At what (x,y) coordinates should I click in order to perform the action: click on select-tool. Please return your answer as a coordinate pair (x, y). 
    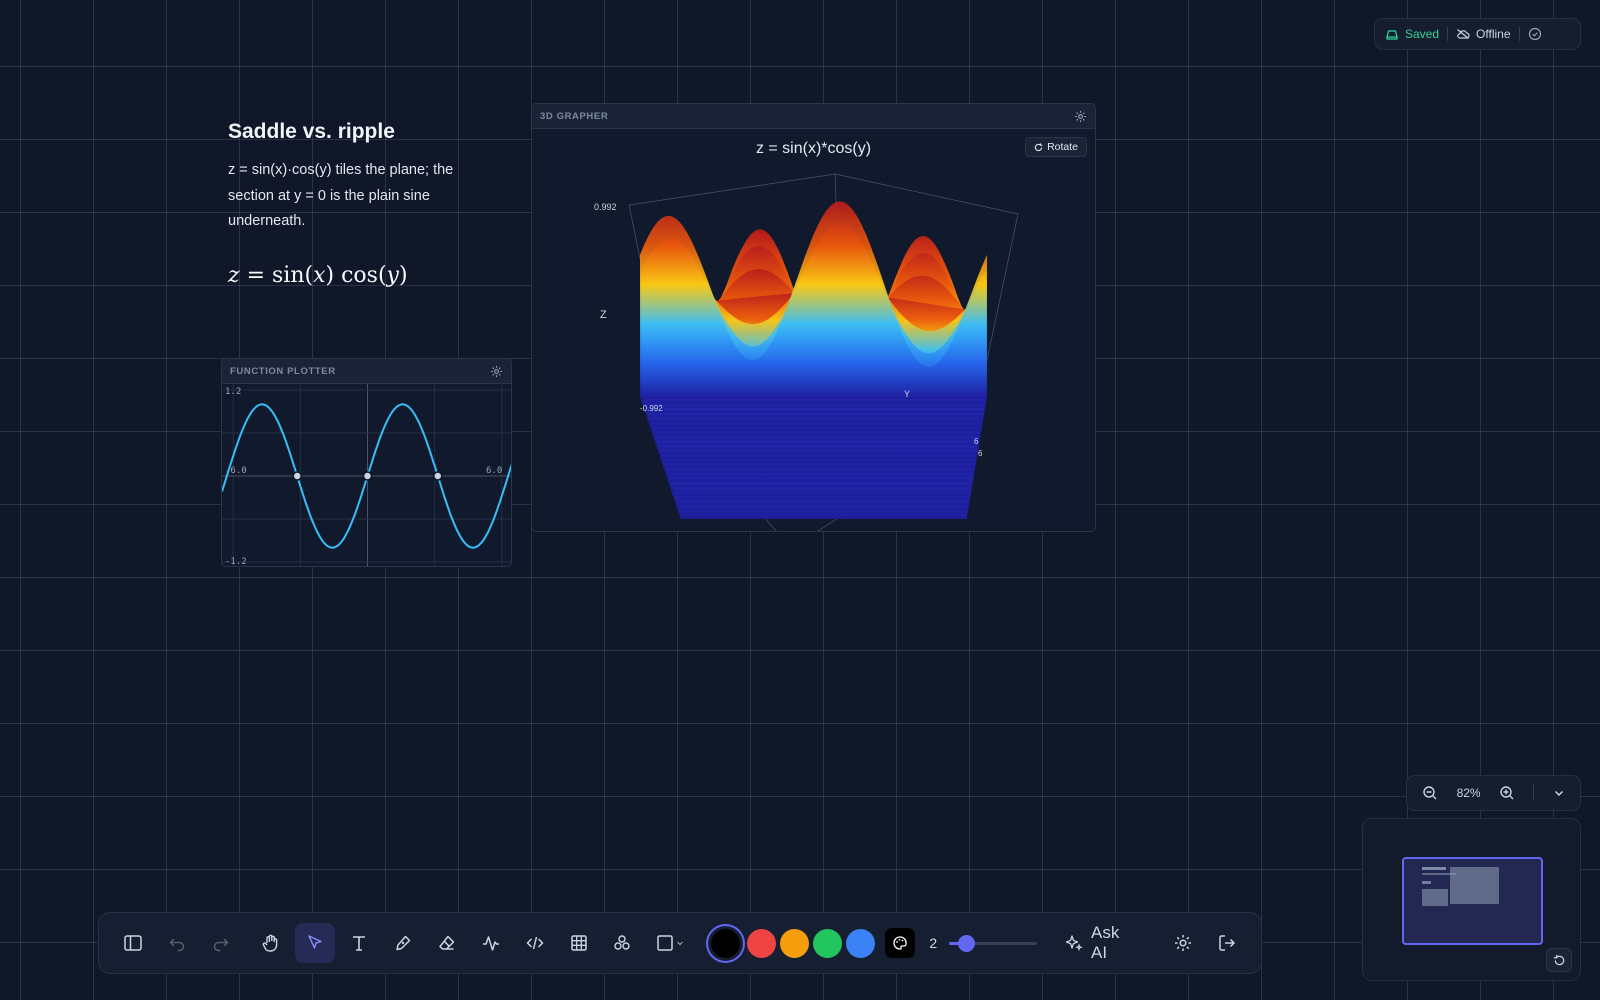
    Looking at the image, I should click on (314, 943).